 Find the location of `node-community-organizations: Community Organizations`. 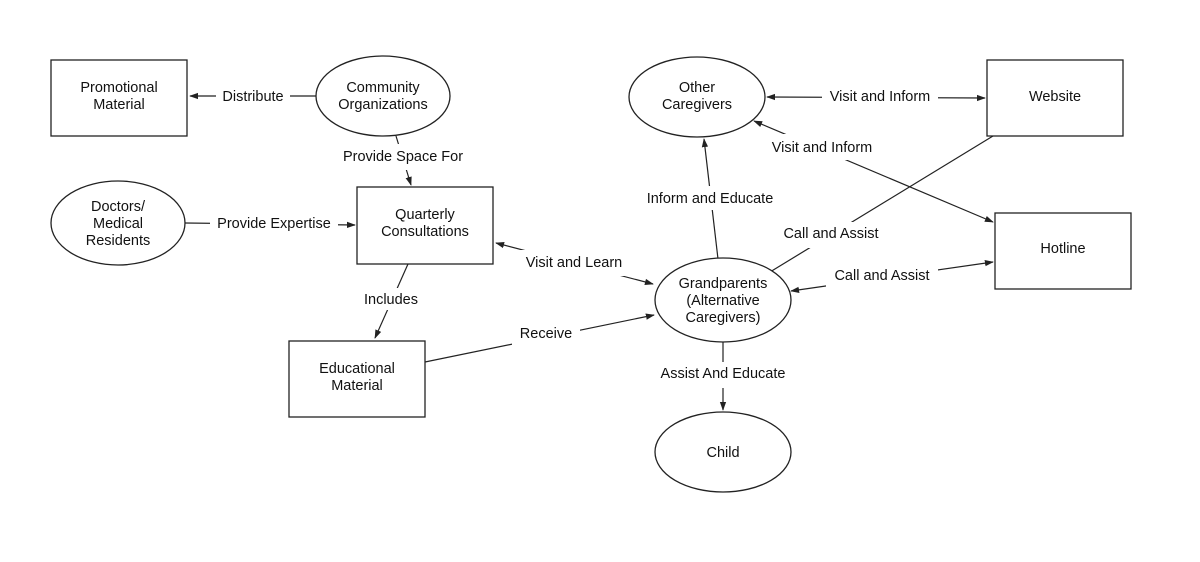

node-community-organizations: Community Organizations is located at coordinates (383, 96).